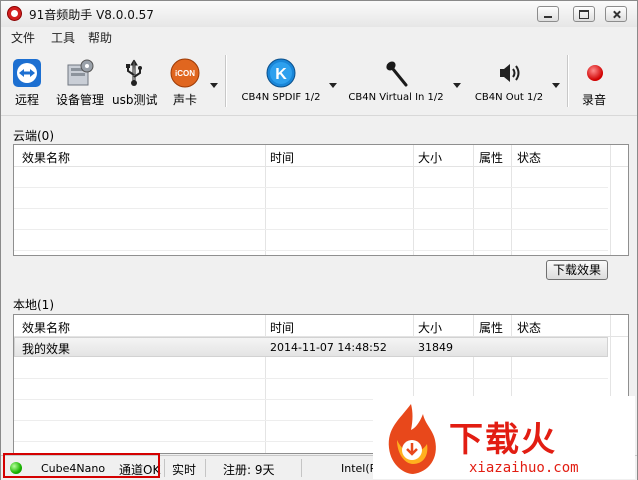 The height and width of the screenshot is (480, 638). I want to click on sound-card-label: 声卡, so click(184, 100).